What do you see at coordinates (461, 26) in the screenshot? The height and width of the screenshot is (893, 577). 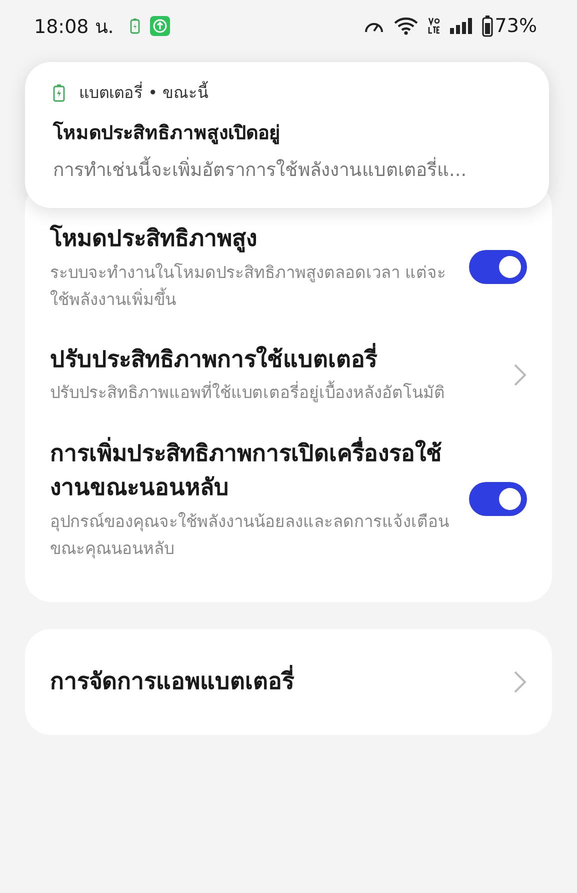 I see `signal-icon` at bounding box center [461, 26].